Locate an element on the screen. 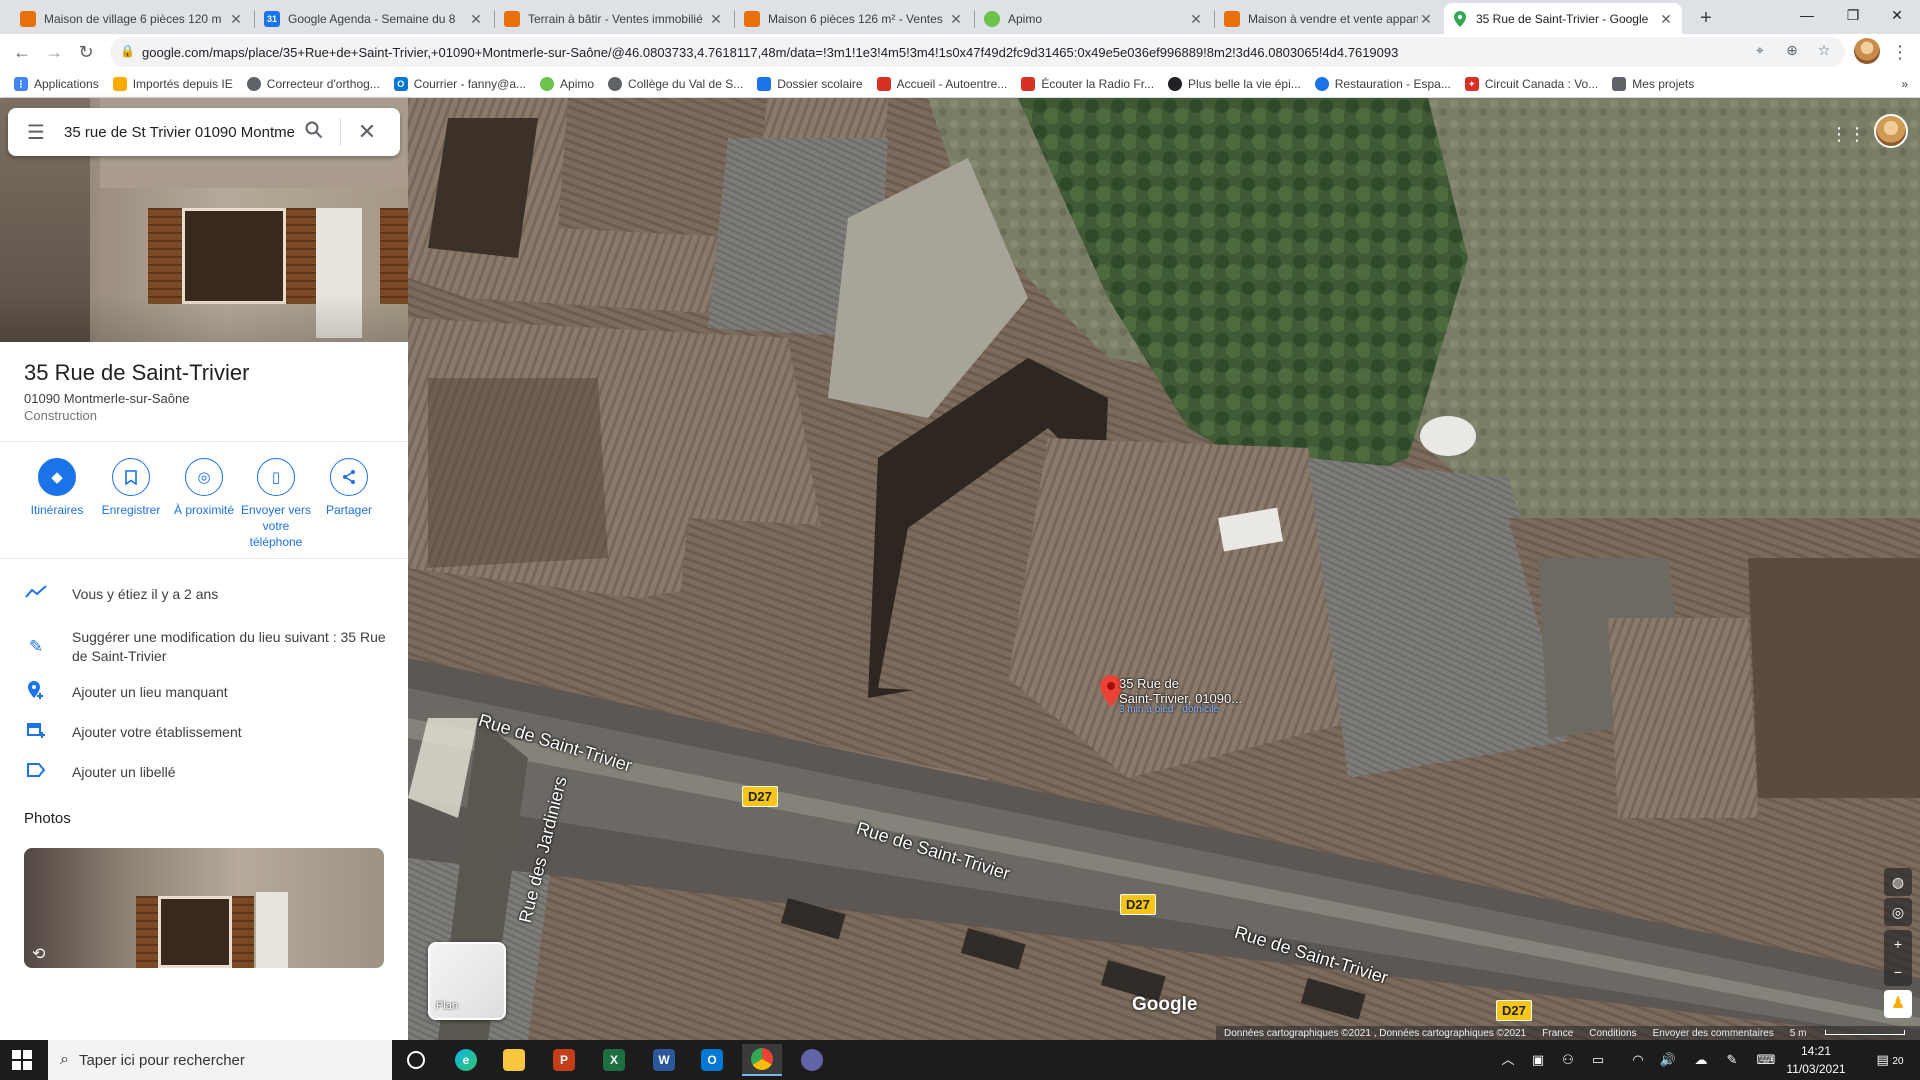 The height and width of the screenshot is (1080, 1920). pegman-street-view-icon: ♟ is located at coordinates (1898, 1004).